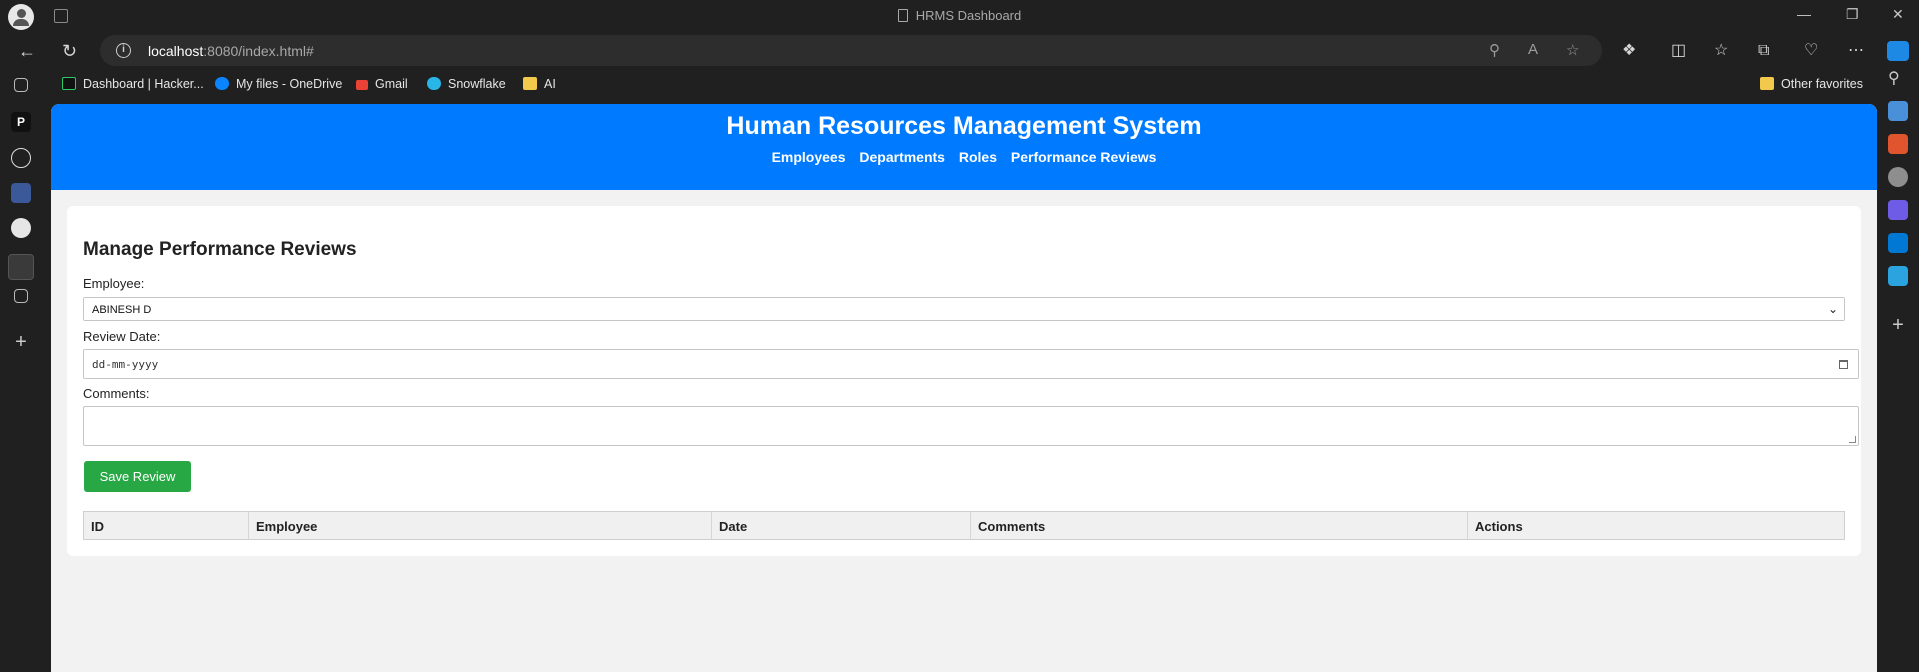 This screenshot has width=1919, height=672. Describe the element at coordinates (21, 296) in the screenshot. I see `tab-calendar-icon` at that location.